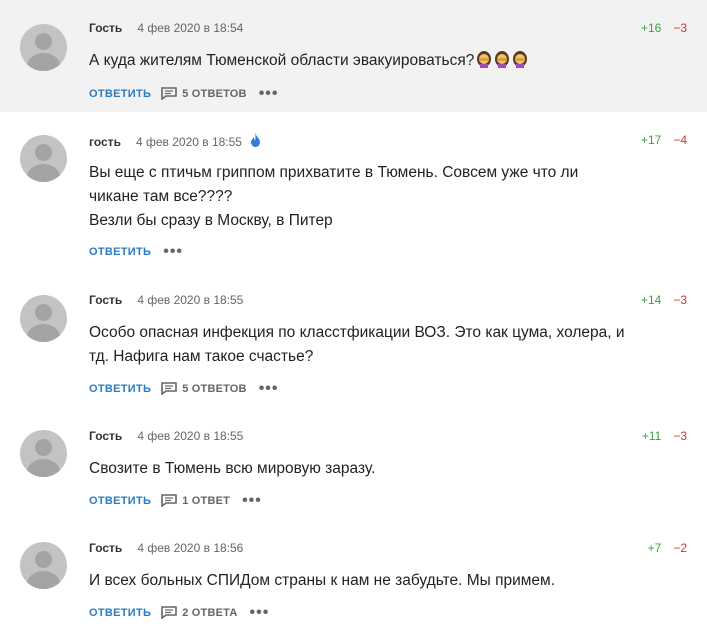  Describe the element at coordinates (651, 436) in the screenshot. I see `upvote-button: +11` at that location.